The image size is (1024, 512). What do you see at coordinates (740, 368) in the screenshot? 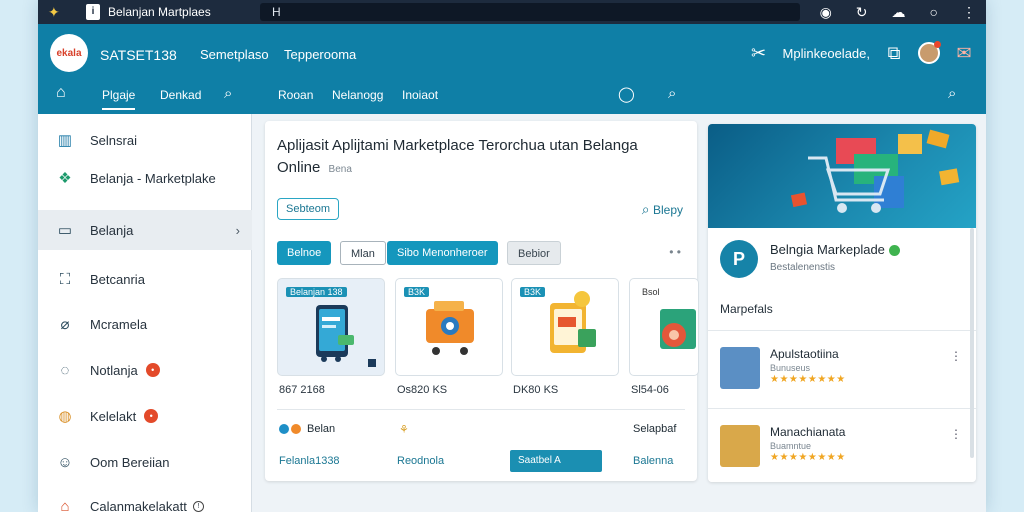
I see `product-thumbnail` at bounding box center [740, 368].